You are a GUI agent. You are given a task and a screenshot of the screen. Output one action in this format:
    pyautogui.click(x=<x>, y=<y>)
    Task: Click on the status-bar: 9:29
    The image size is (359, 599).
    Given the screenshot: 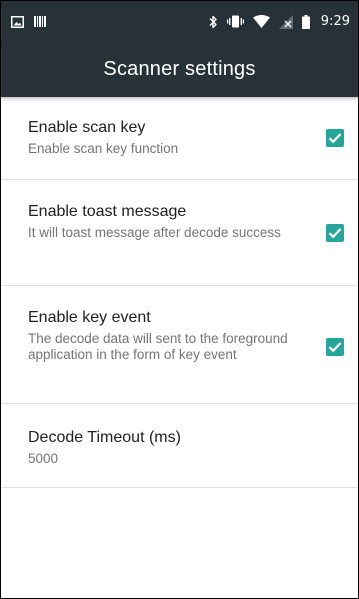 What is the action you would take?
    pyautogui.click(x=179, y=21)
    